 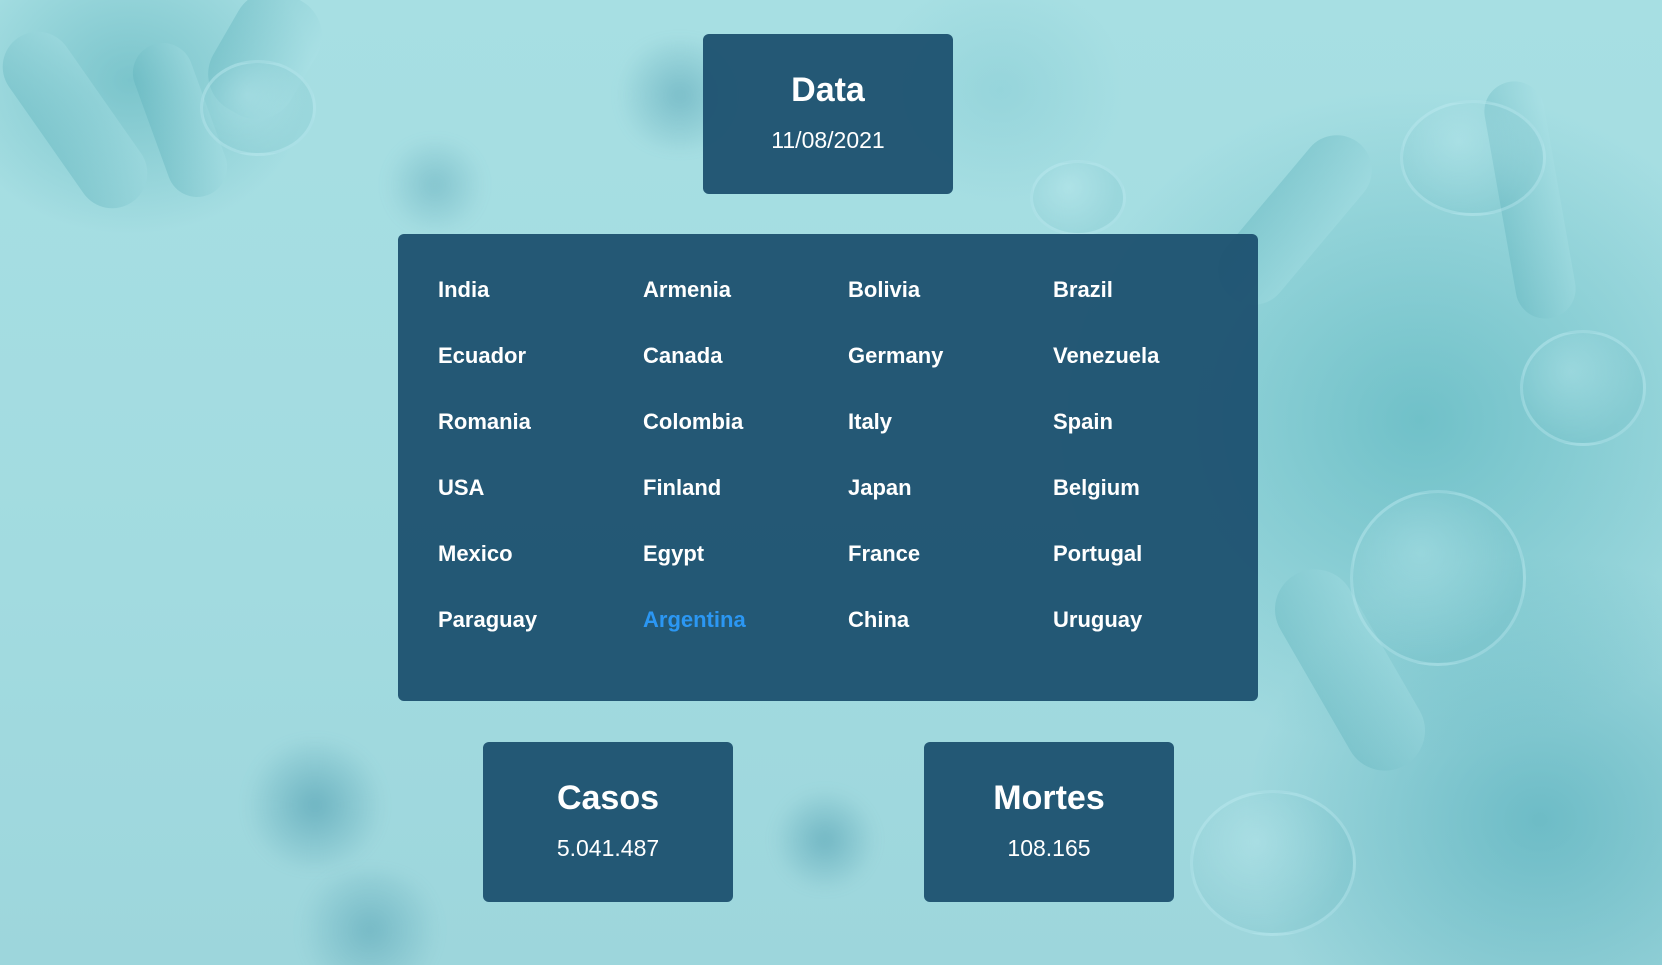 What do you see at coordinates (1155, 507) in the screenshot?
I see `country-item-belgium: Belgium` at bounding box center [1155, 507].